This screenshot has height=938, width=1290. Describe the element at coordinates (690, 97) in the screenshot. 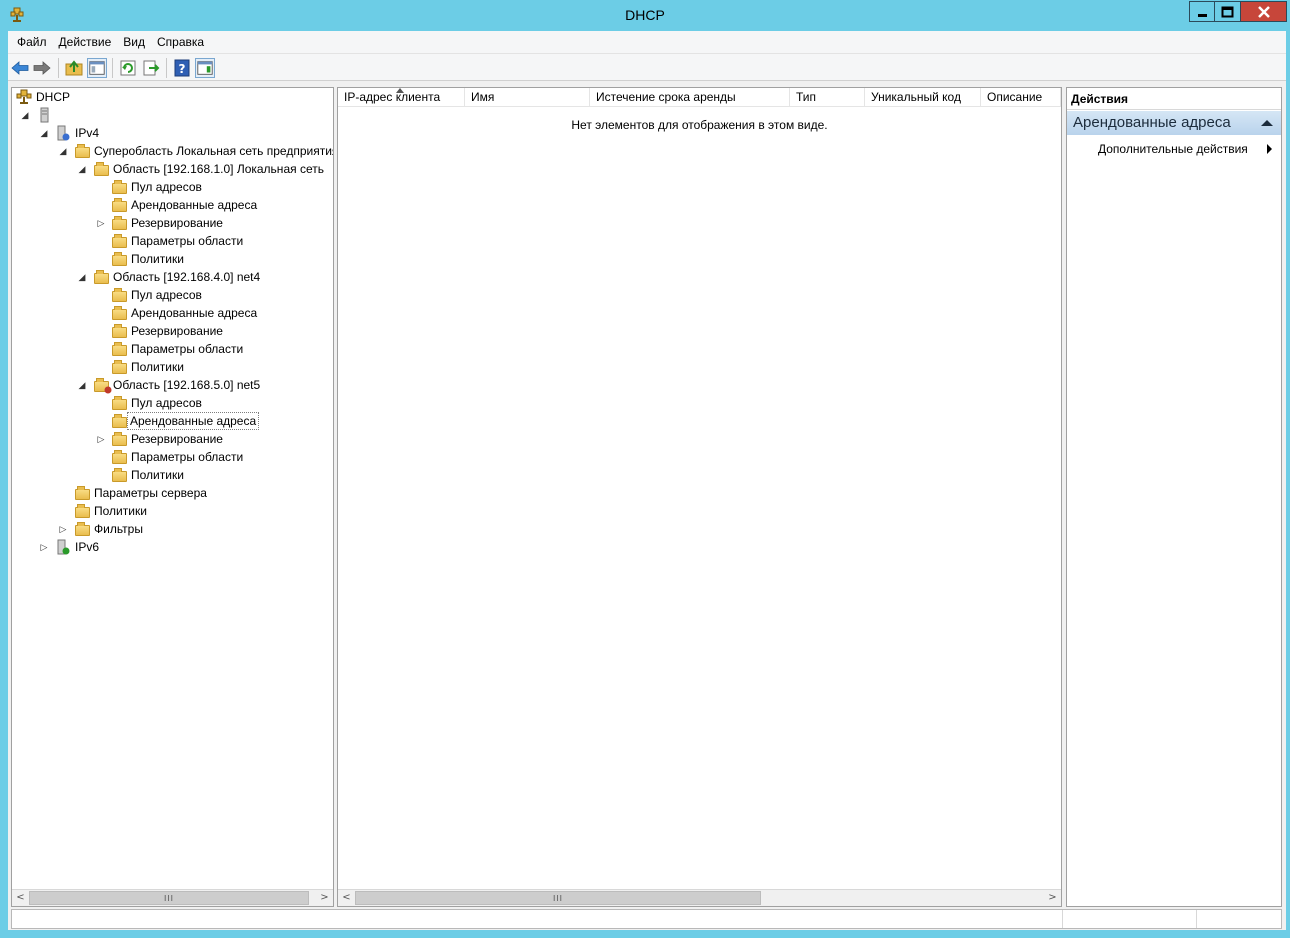

I see `column-header-lease-expiration: Истечение срока аренды` at that location.